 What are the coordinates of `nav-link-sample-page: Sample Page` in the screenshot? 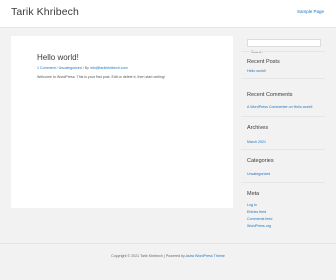 It's located at (310, 11).